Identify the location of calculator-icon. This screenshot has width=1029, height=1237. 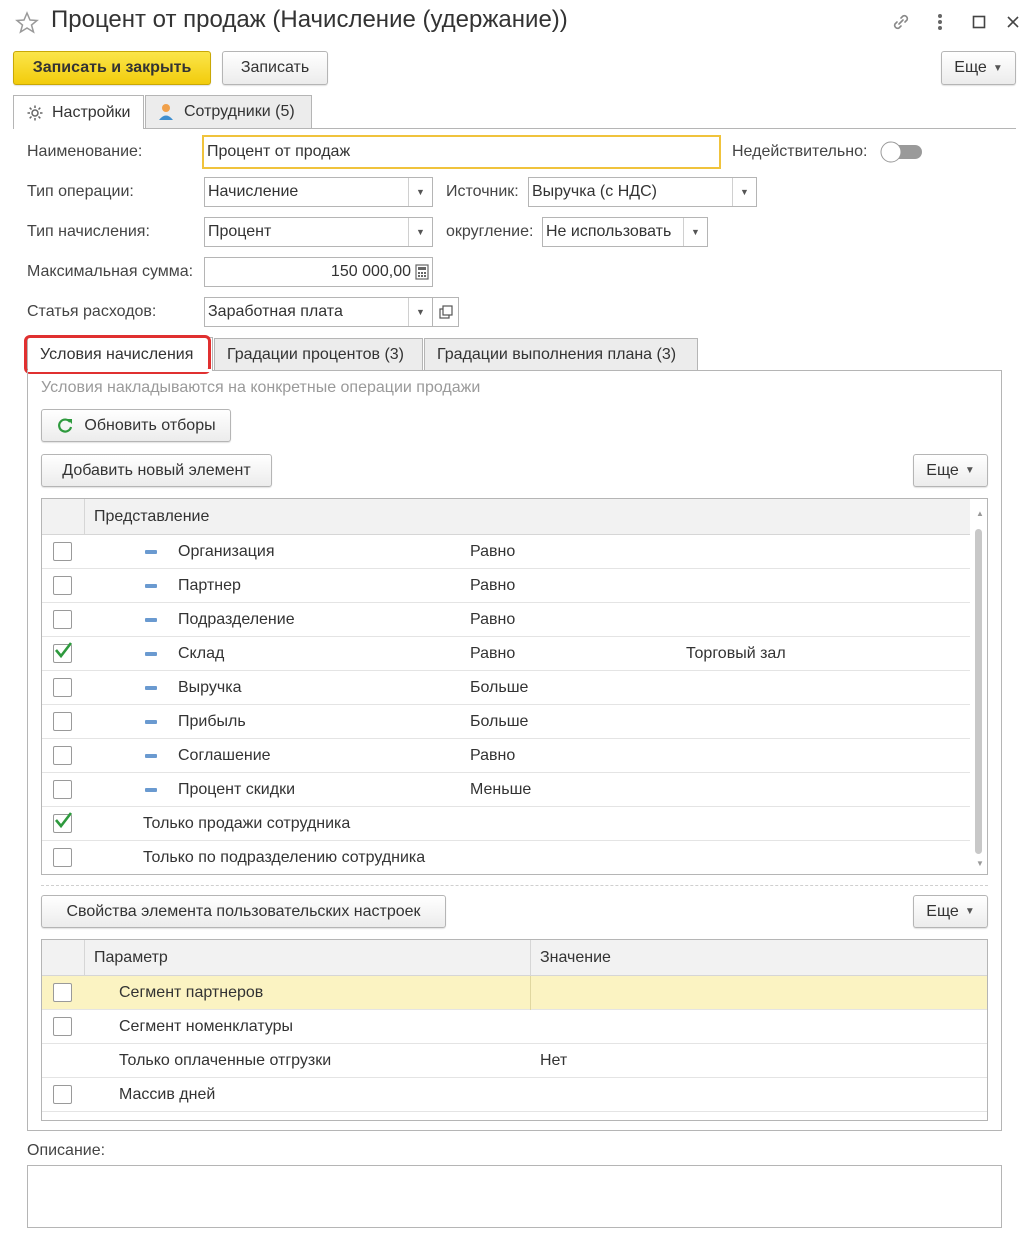
(422, 272).